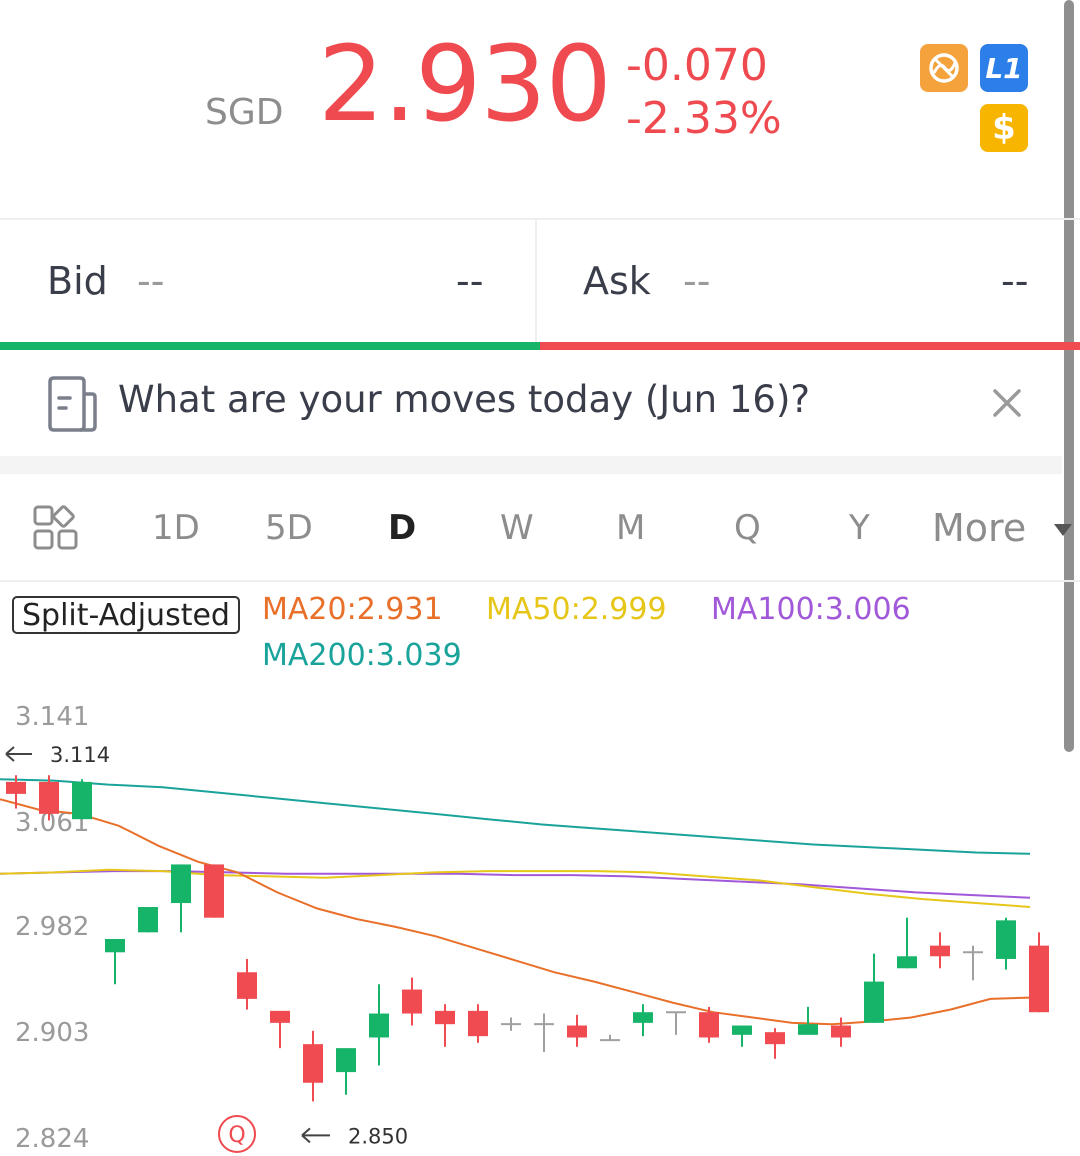 The height and width of the screenshot is (1156, 1080). I want to click on event-marker-label: Q, so click(236, 1135).